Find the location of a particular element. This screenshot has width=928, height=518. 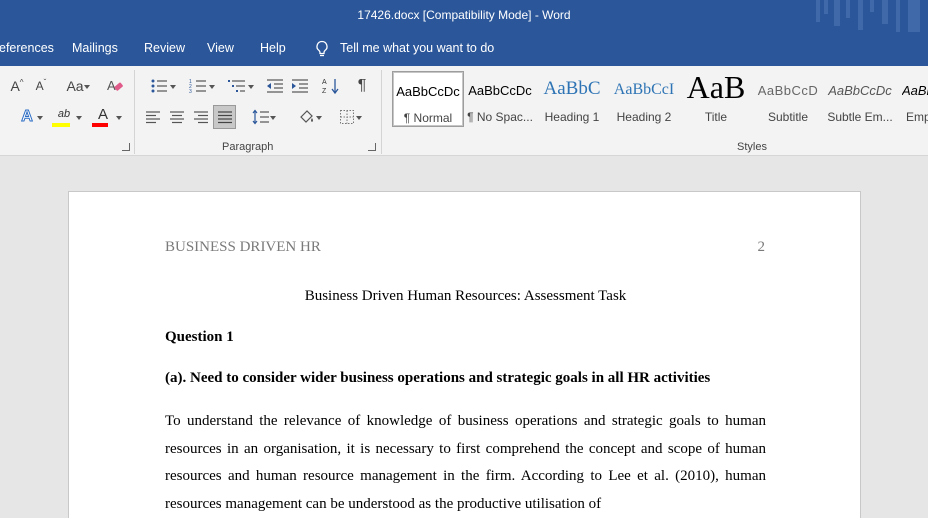

increase-indent-button is located at coordinates (300, 86).